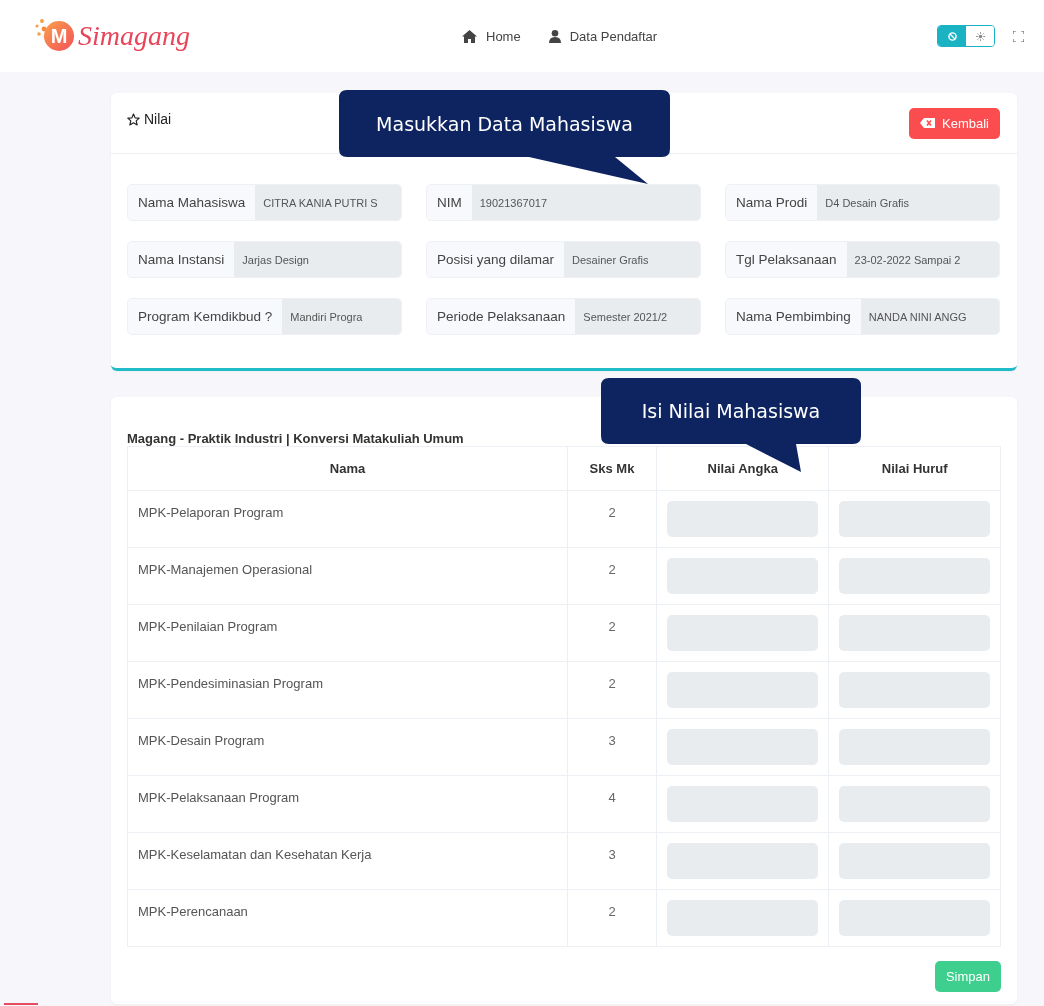 This screenshot has width=1044, height=1006. What do you see at coordinates (134, 36) in the screenshot?
I see `logo-name: Simagang` at bounding box center [134, 36].